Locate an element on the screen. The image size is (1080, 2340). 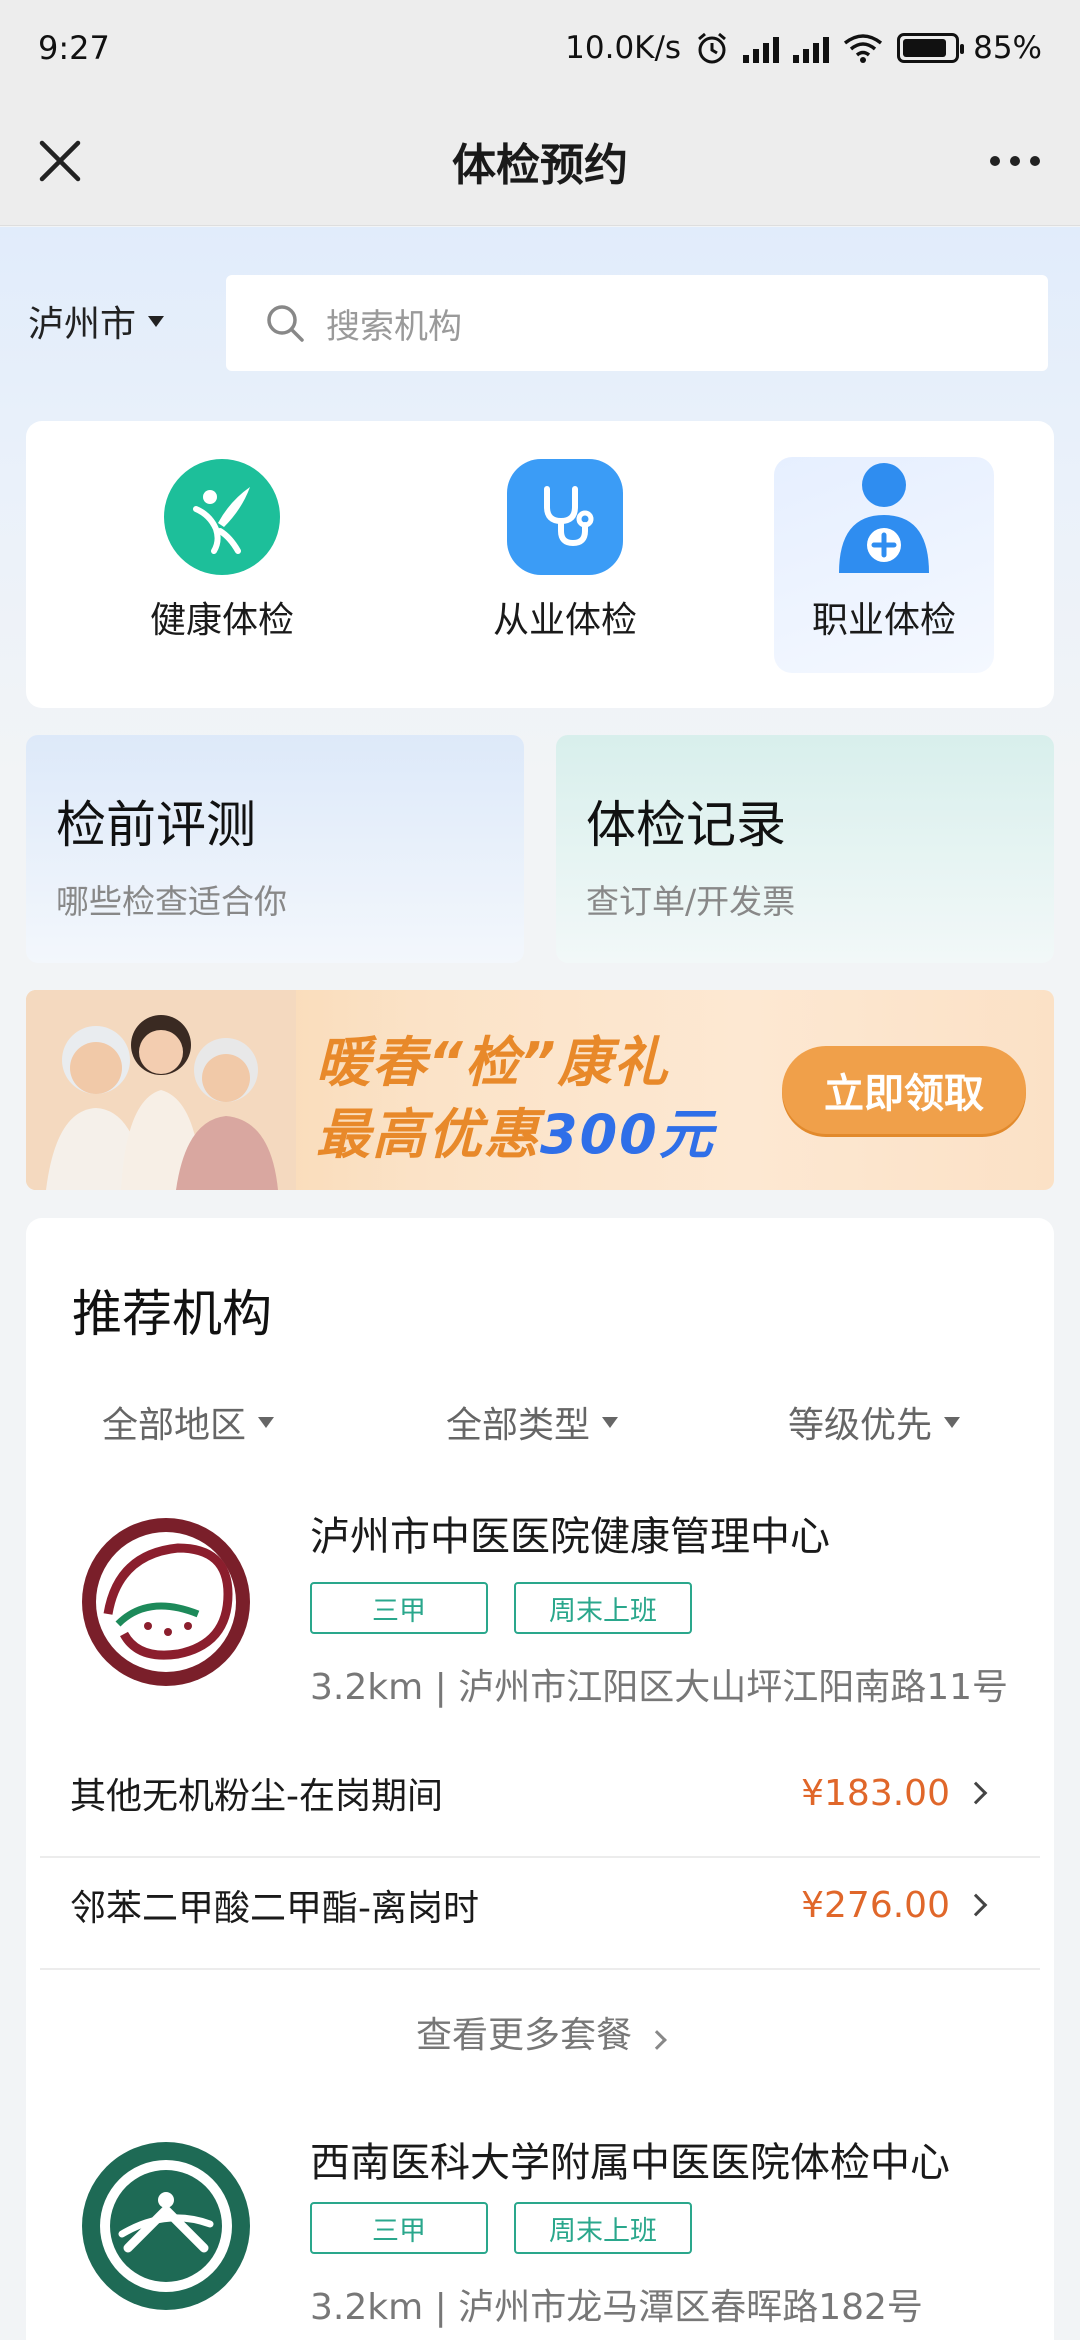
view-more-packages-link: 查看更多套餐 is located at coordinates (540, 2032).